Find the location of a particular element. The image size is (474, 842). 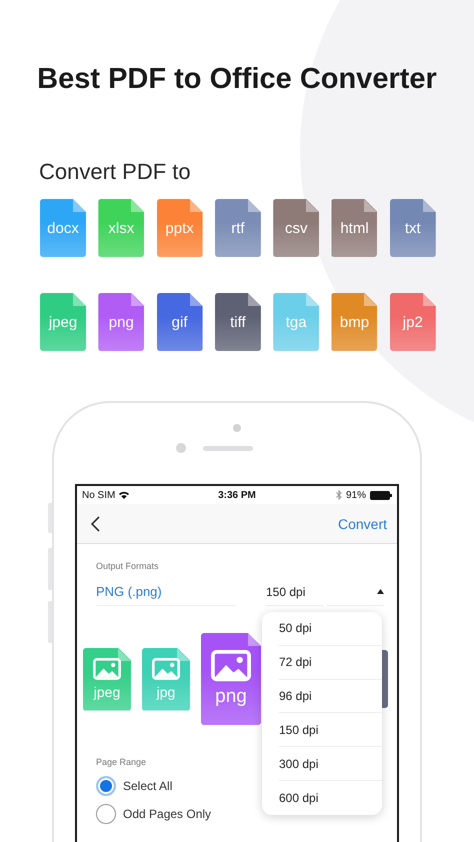

camera-dot is located at coordinates (237, 428).